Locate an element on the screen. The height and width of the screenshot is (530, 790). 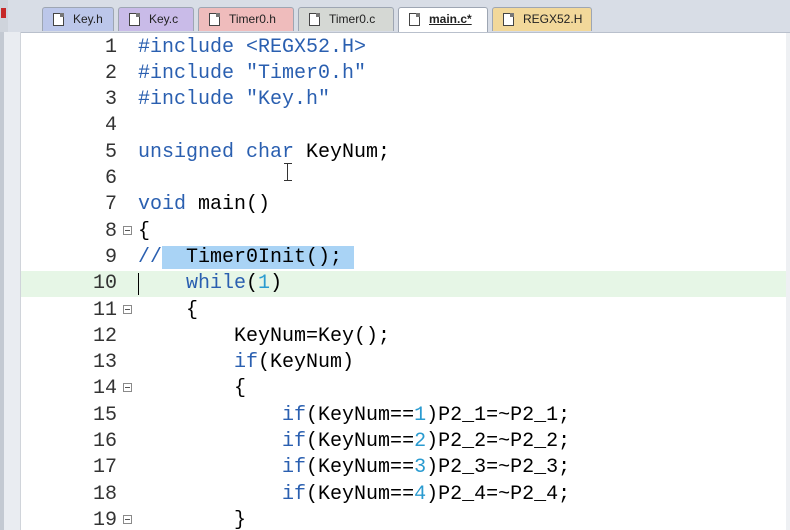
tab-timer0-h: Timer0.h is located at coordinates (246, 19).